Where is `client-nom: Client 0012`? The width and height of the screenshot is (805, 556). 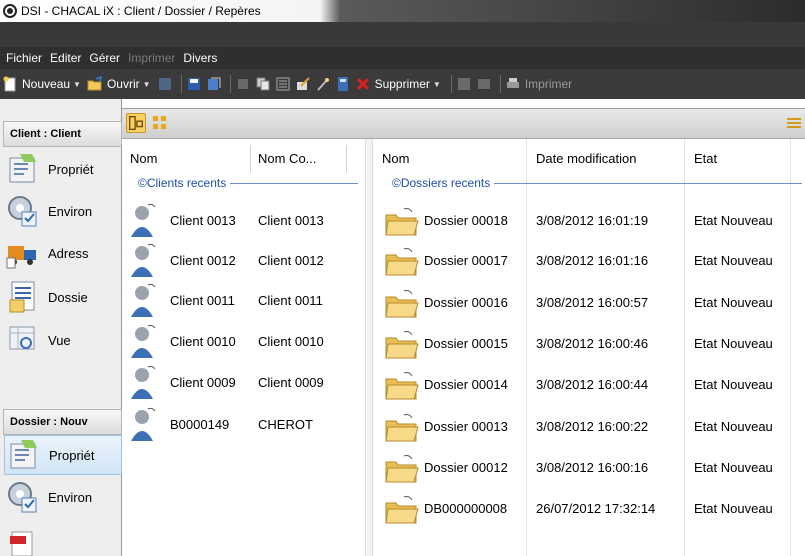 client-nom: Client 0012 is located at coordinates (203, 260).